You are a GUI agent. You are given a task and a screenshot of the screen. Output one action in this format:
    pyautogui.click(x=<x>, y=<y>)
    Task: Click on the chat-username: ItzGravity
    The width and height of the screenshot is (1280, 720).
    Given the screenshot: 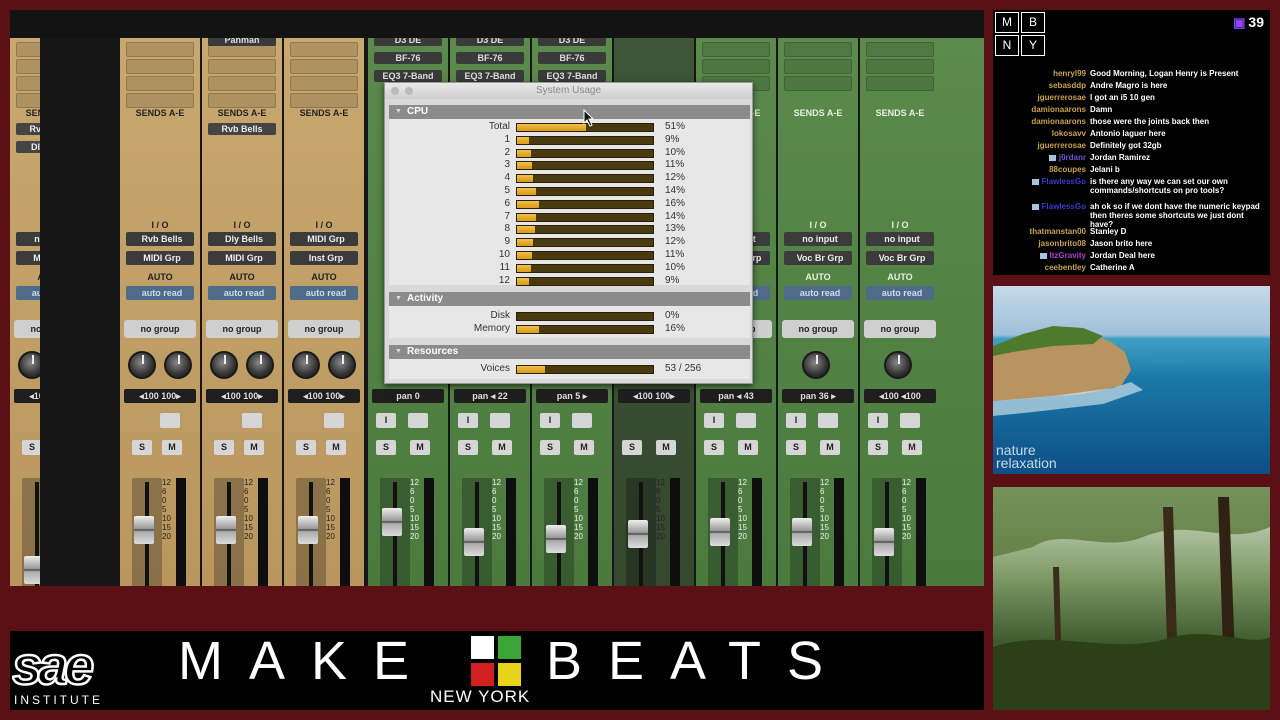 What is the action you would take?
    pyautogui.click(x=1062, y=255)
    